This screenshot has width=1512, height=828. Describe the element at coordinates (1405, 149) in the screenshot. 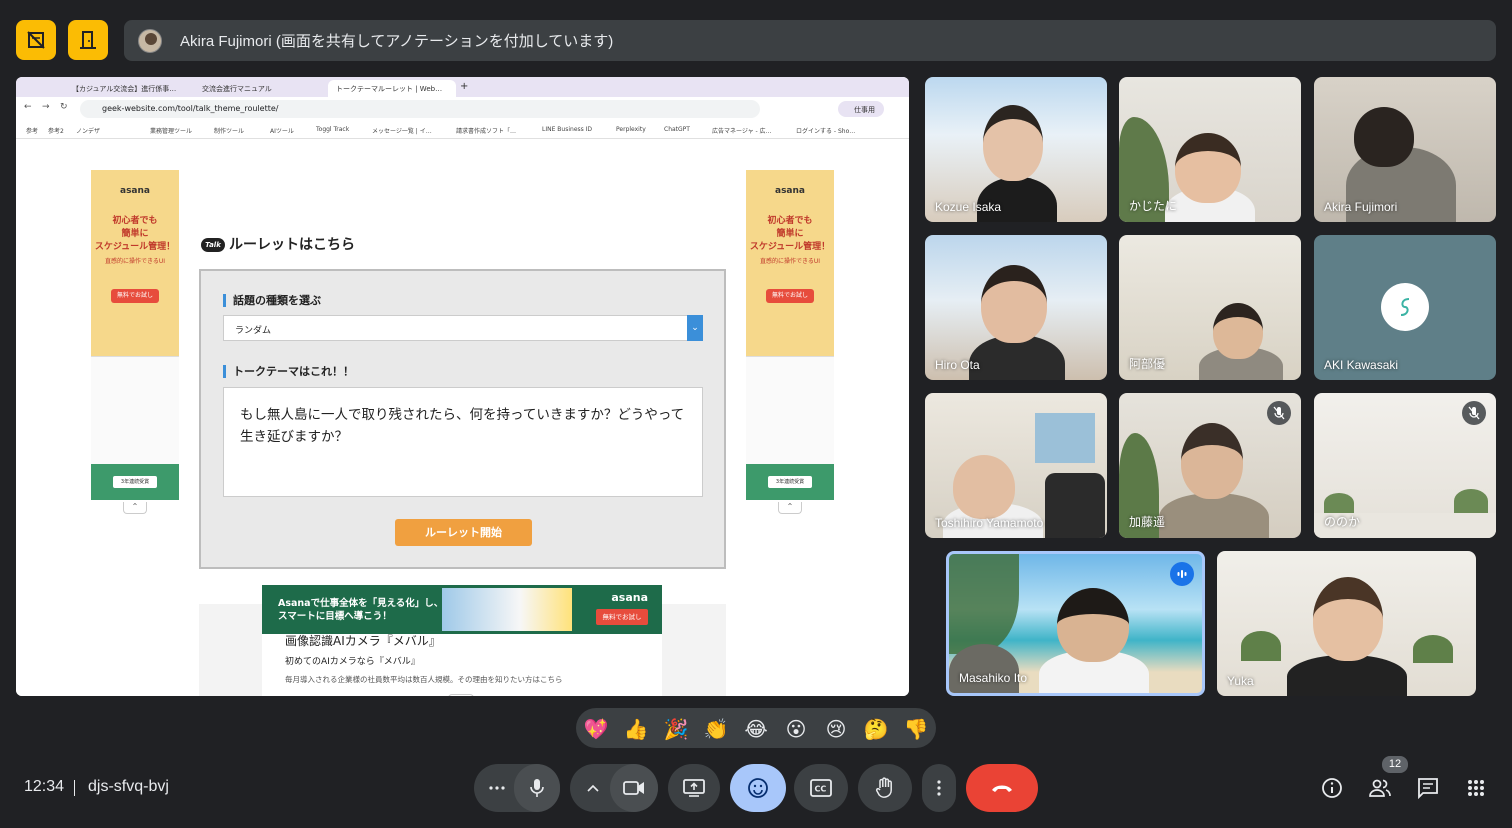

I see `participant-tile: Akira Fujimori` at that location.